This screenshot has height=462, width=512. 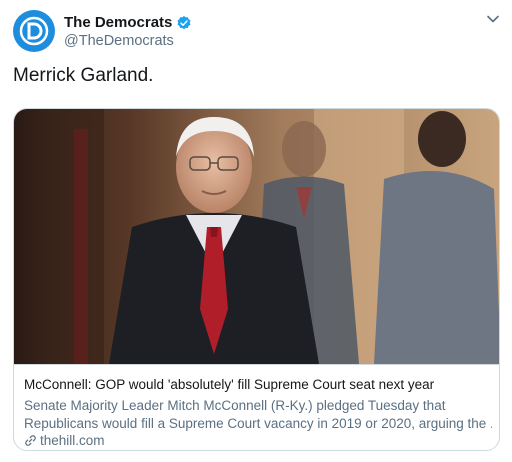 What do you see at coordinates (493, 19) in the screenshot?
I see `chevron-down-icon` at bounding box center [493, 19].